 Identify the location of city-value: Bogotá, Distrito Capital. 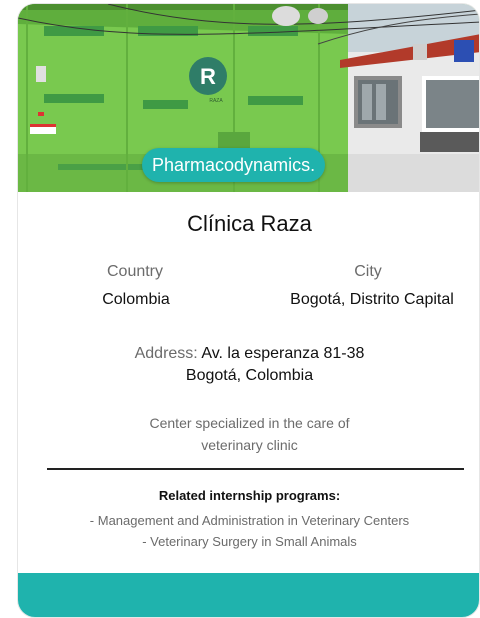
(372, 299).